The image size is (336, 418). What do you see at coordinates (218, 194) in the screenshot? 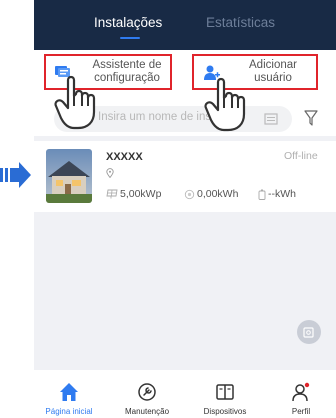
I see `energy-value: 0,00kWh` at bounding box center [218, 194].